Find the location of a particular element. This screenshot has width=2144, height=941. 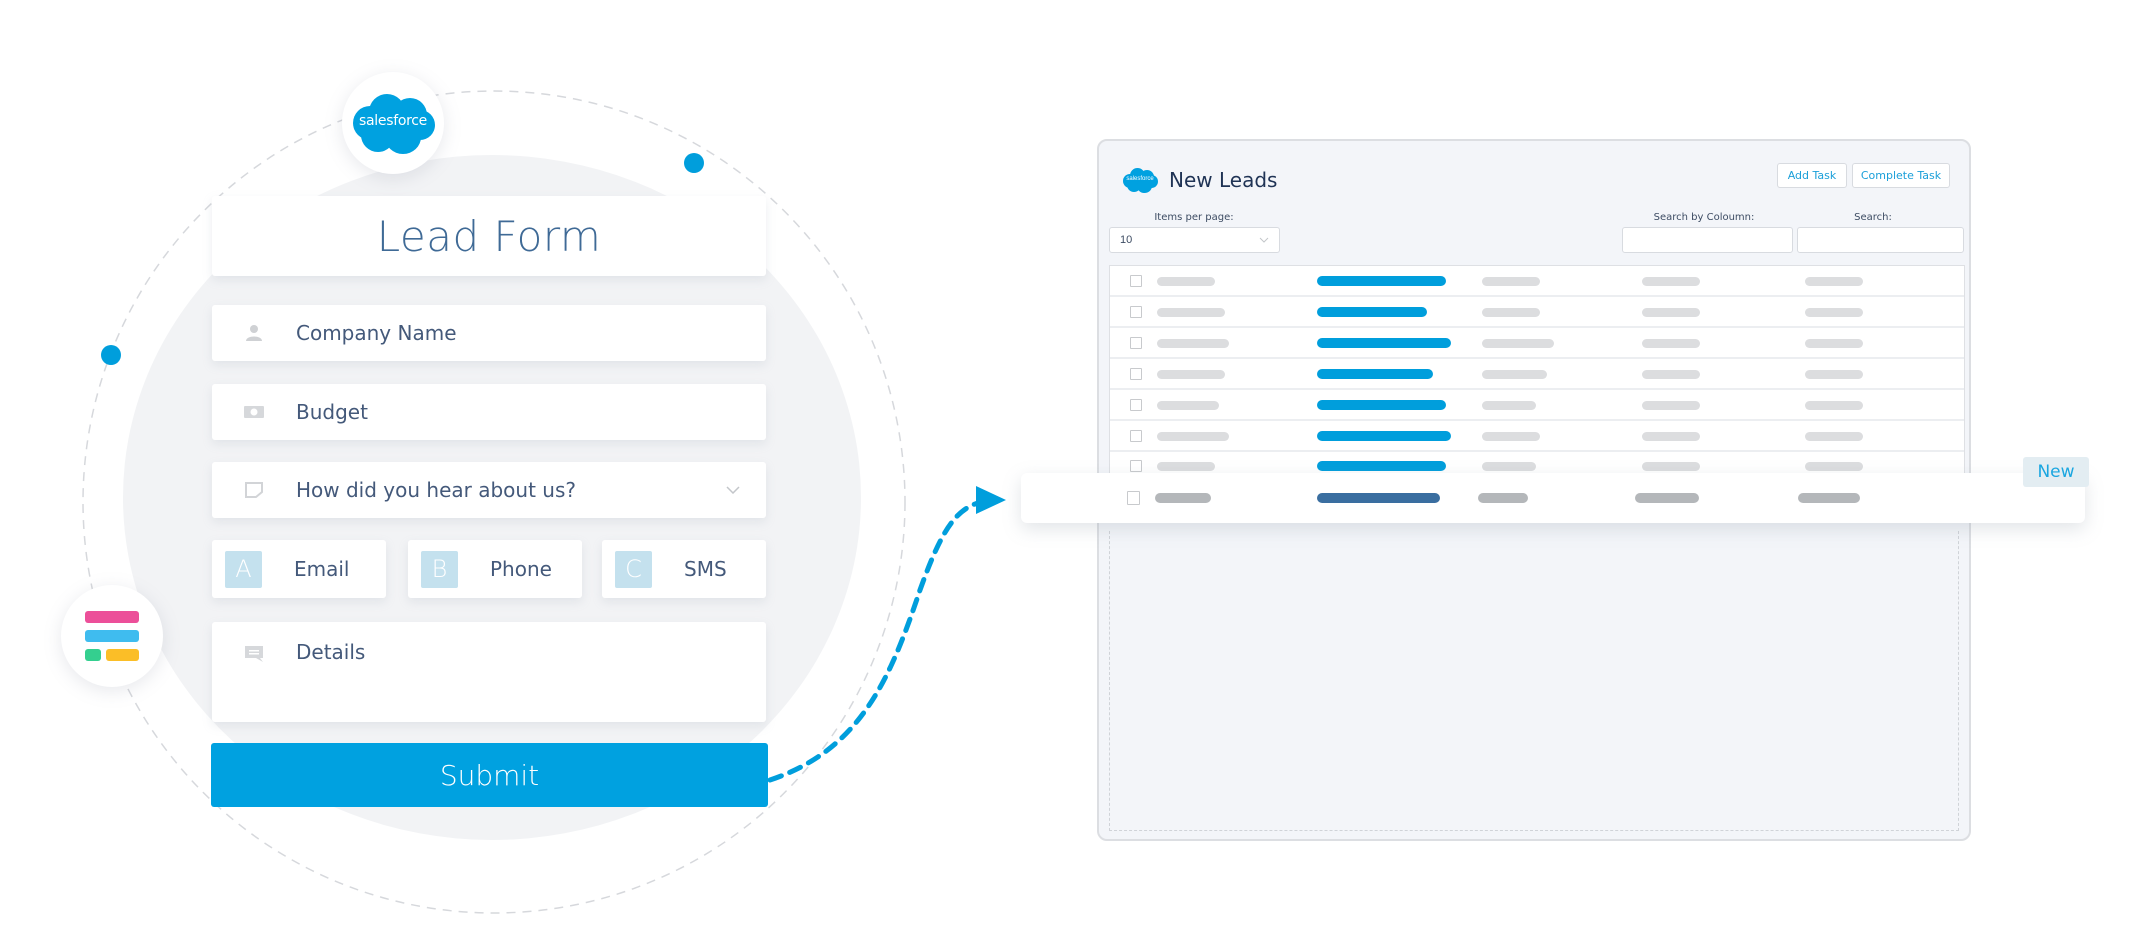

option-label: SMS is located at coordinates (705, 569).